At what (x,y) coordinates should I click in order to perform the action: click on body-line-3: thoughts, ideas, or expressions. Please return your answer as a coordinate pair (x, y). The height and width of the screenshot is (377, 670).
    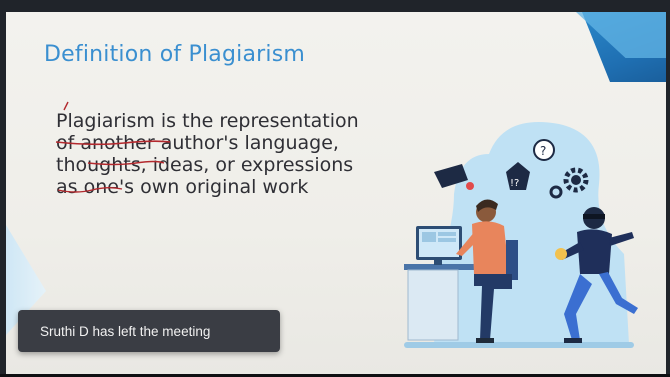
    Looking at the image, I should click on (205, 165).